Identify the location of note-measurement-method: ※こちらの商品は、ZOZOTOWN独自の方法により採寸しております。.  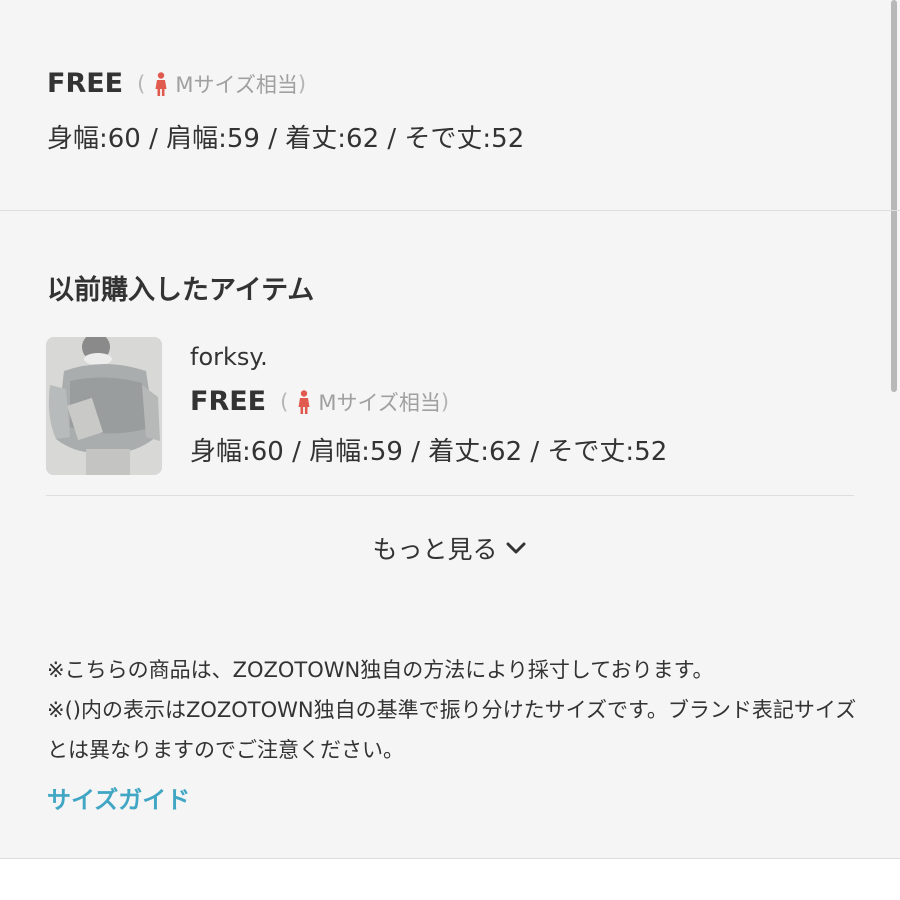
(380, 670).